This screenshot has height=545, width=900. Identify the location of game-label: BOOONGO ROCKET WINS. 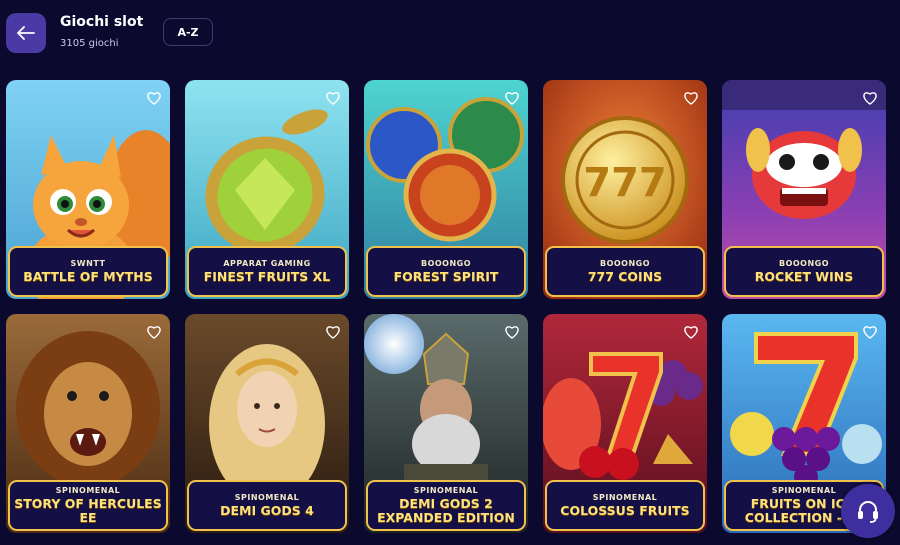
(804, 271).